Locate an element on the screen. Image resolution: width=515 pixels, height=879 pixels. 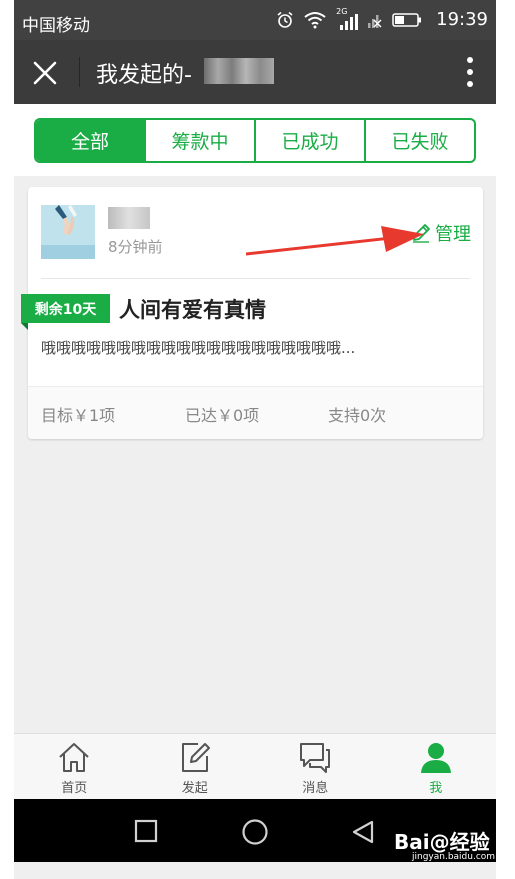
home-icon is located at coordinates (74, 757).